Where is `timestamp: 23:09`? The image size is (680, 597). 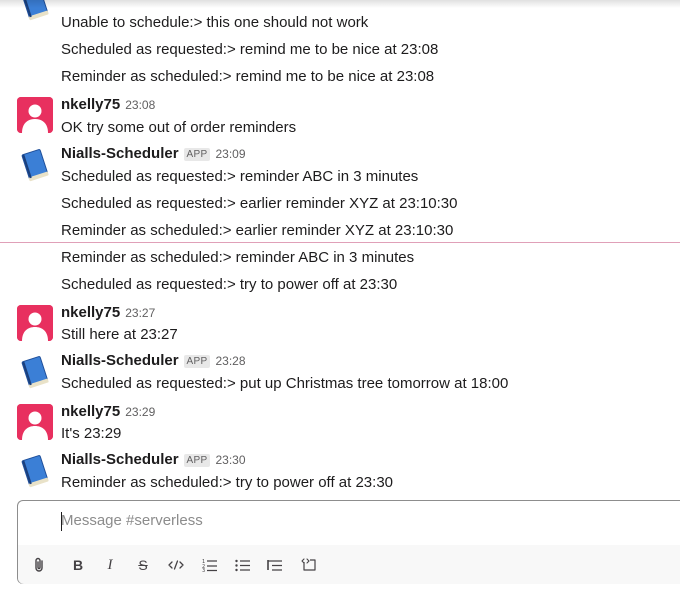
timestamp: 23:09 is located at coordinates (230, 154).